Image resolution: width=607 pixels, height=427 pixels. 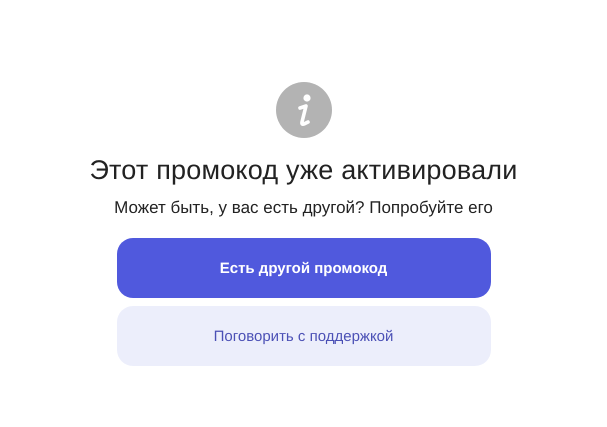 I want to click on subtitle: Может быть, у вас есть другой? Попробуйте его, so click(x=303, y=208).